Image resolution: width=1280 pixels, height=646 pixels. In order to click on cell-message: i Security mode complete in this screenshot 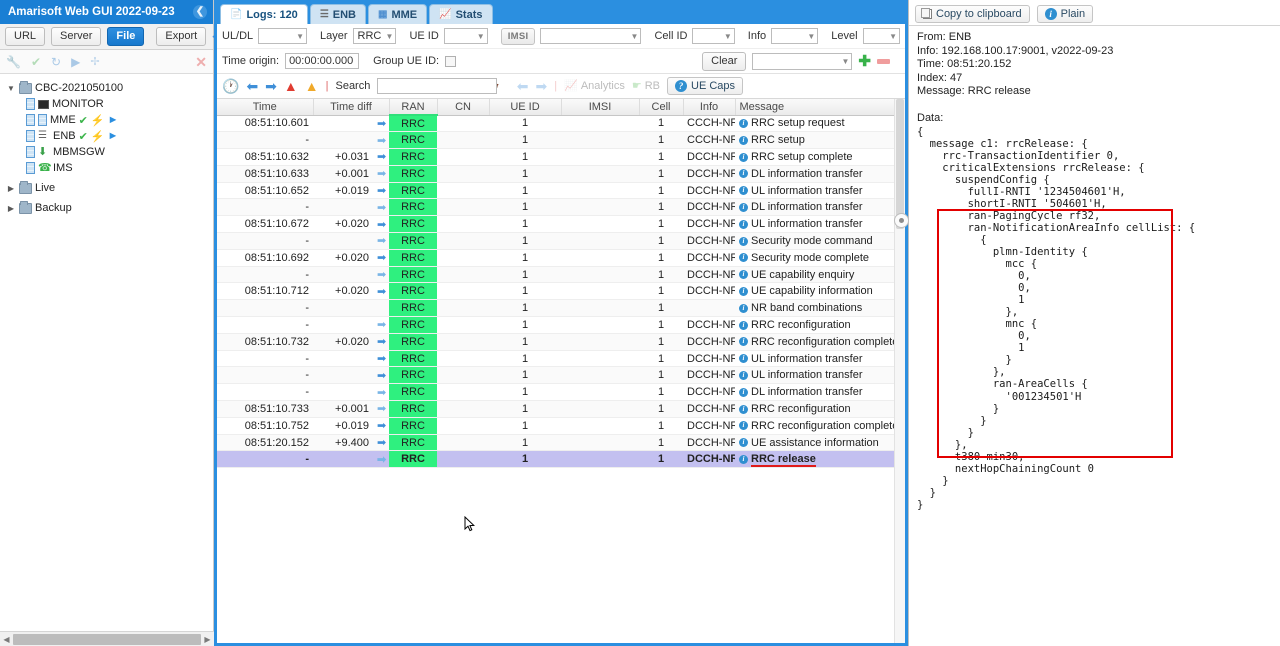, I will do `click(820, 258)`.